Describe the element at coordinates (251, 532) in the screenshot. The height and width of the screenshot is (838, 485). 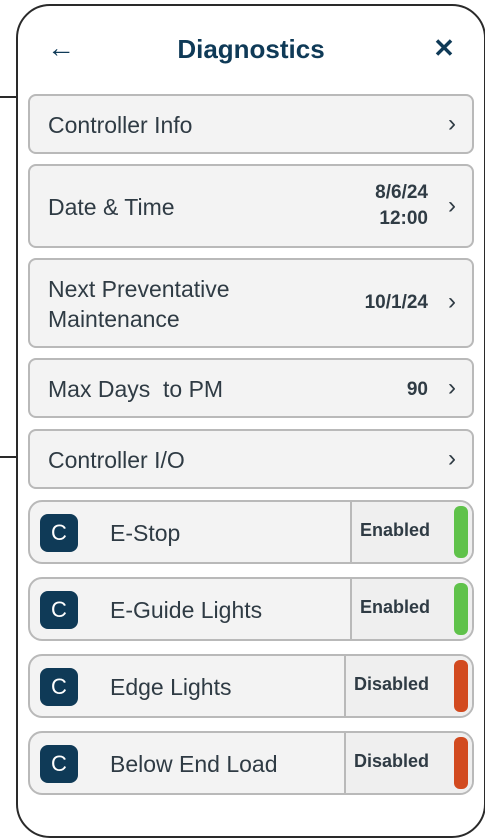
I see `toggle-row-e-stop: C E-Stop Enabled` at that location.